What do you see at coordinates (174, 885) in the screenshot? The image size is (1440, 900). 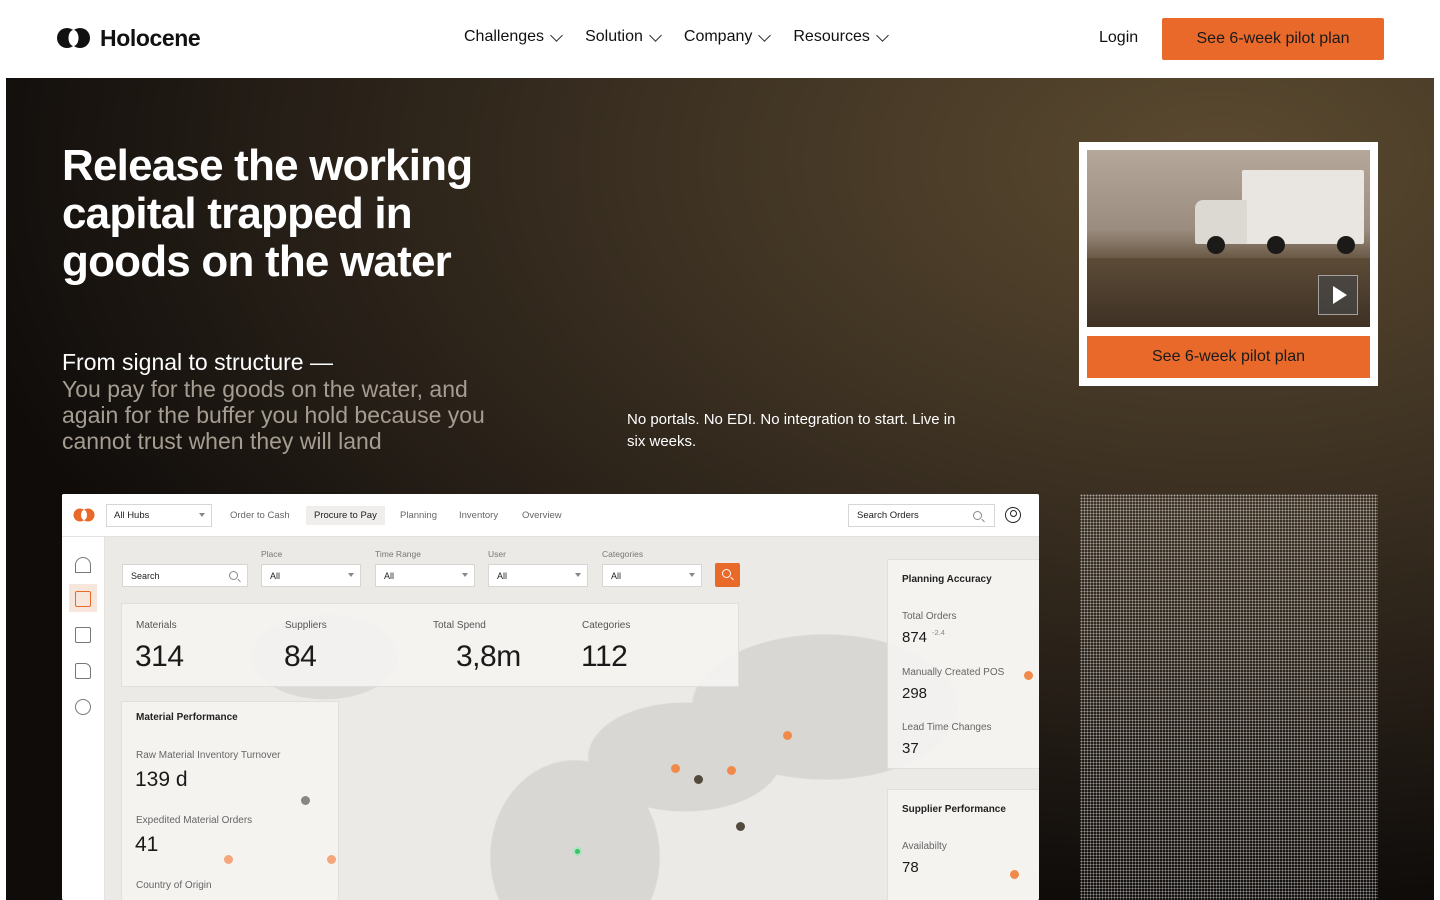 I see `metric-label: Country of Origin` at bounding box center [174, 885].